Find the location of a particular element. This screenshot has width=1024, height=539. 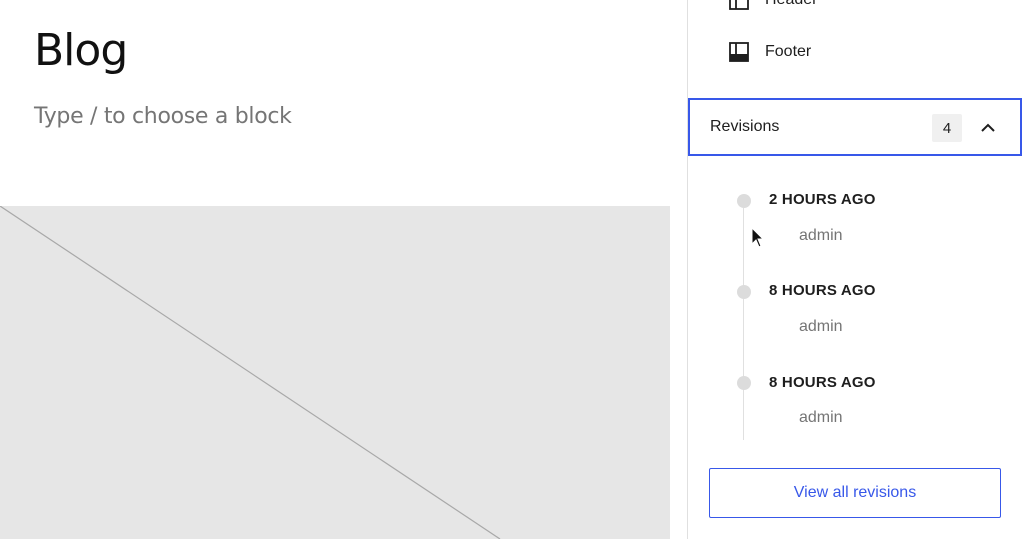

mouse-cursor-icon is located at coordinates (758, 237).